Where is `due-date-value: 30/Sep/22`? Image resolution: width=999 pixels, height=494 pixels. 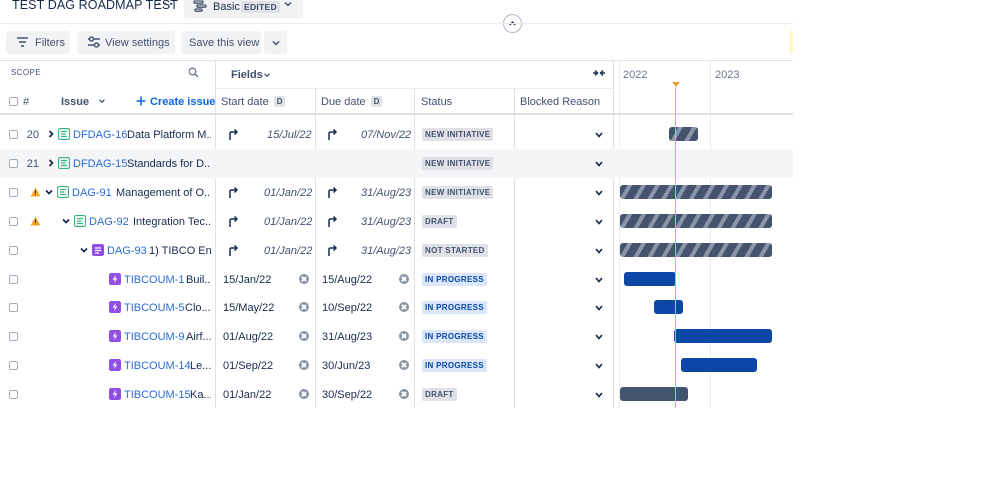
due-date-value: 30/Sep/22 is located at coordinates (347, 395).